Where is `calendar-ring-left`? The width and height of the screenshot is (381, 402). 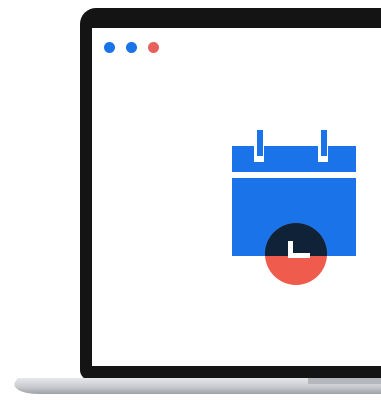 calendar-ring-left is located at coordinates (260, 143).